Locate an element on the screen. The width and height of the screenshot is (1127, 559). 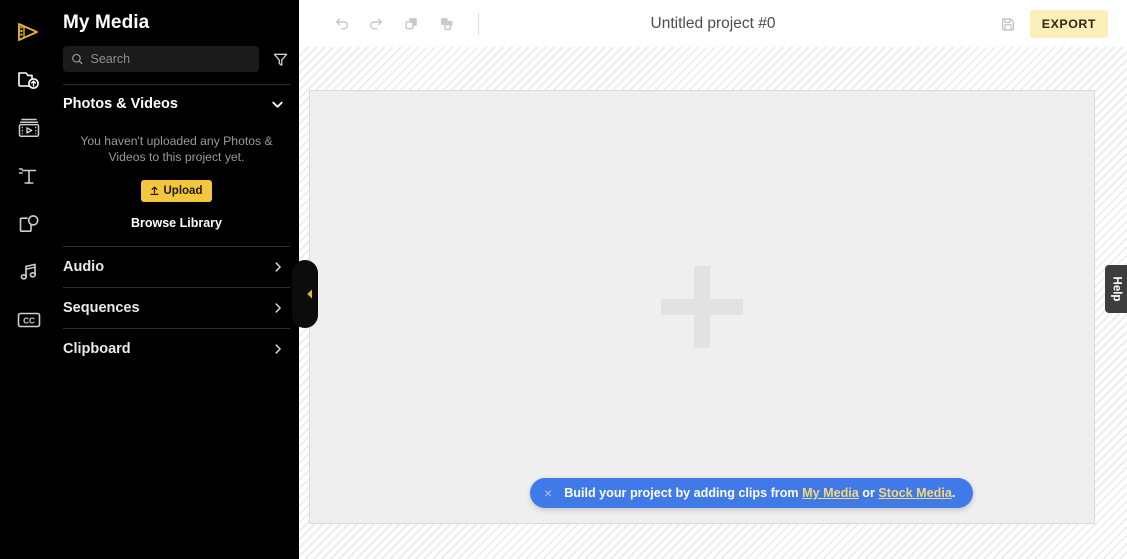
icon-rail: CC is located at coordinates (29, 279).